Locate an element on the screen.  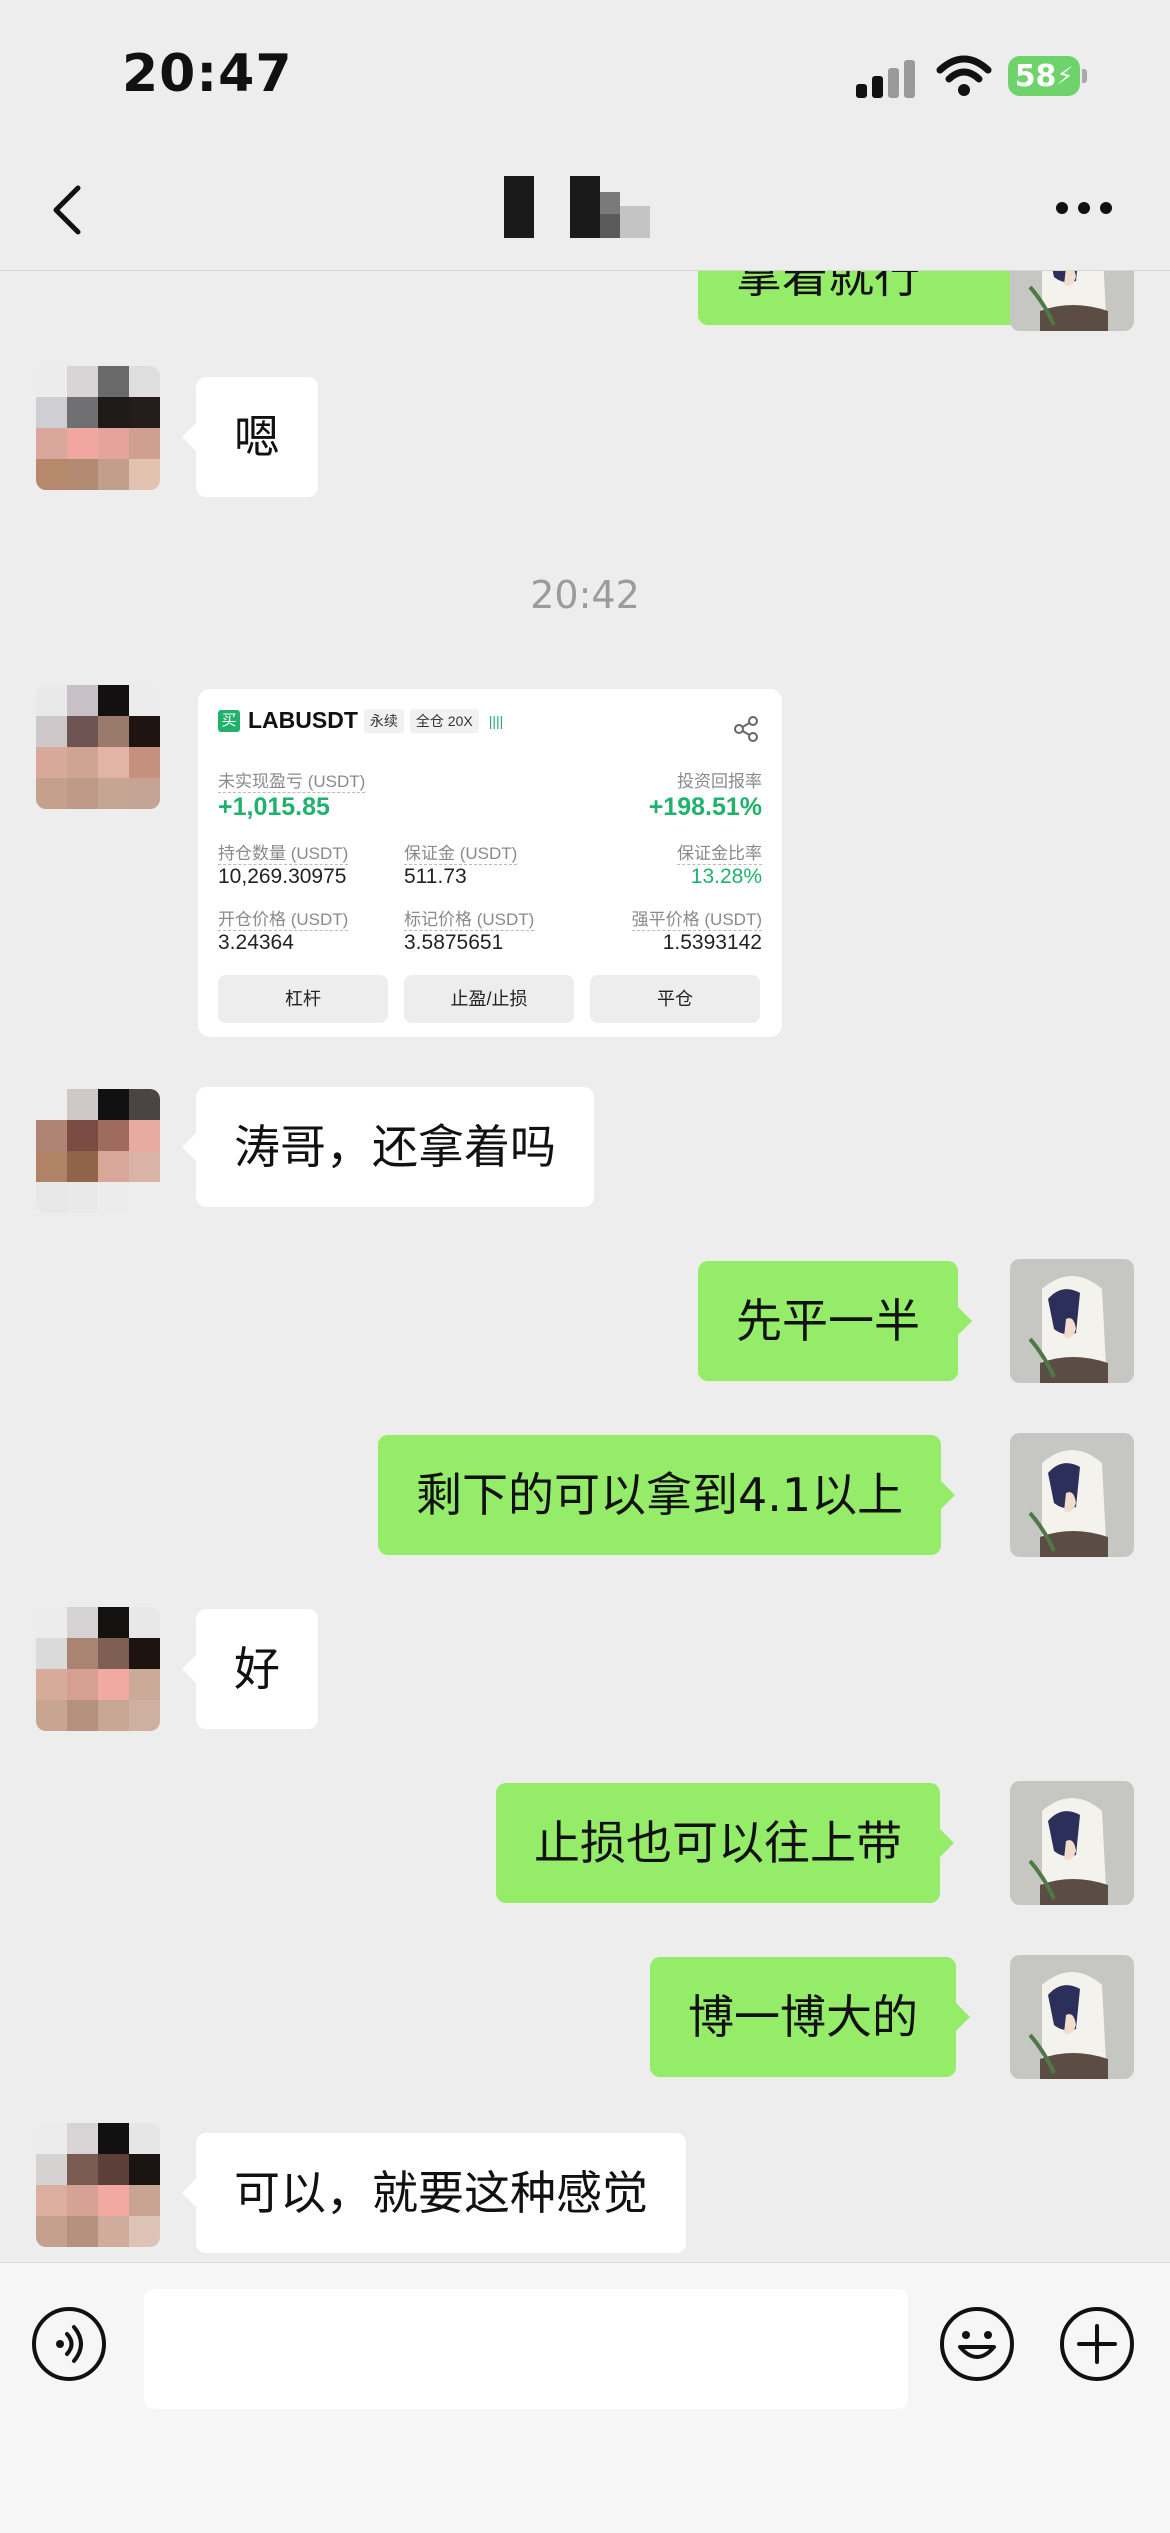
margin-ratio-value: 13.28% is located at coordinates (726, 876).